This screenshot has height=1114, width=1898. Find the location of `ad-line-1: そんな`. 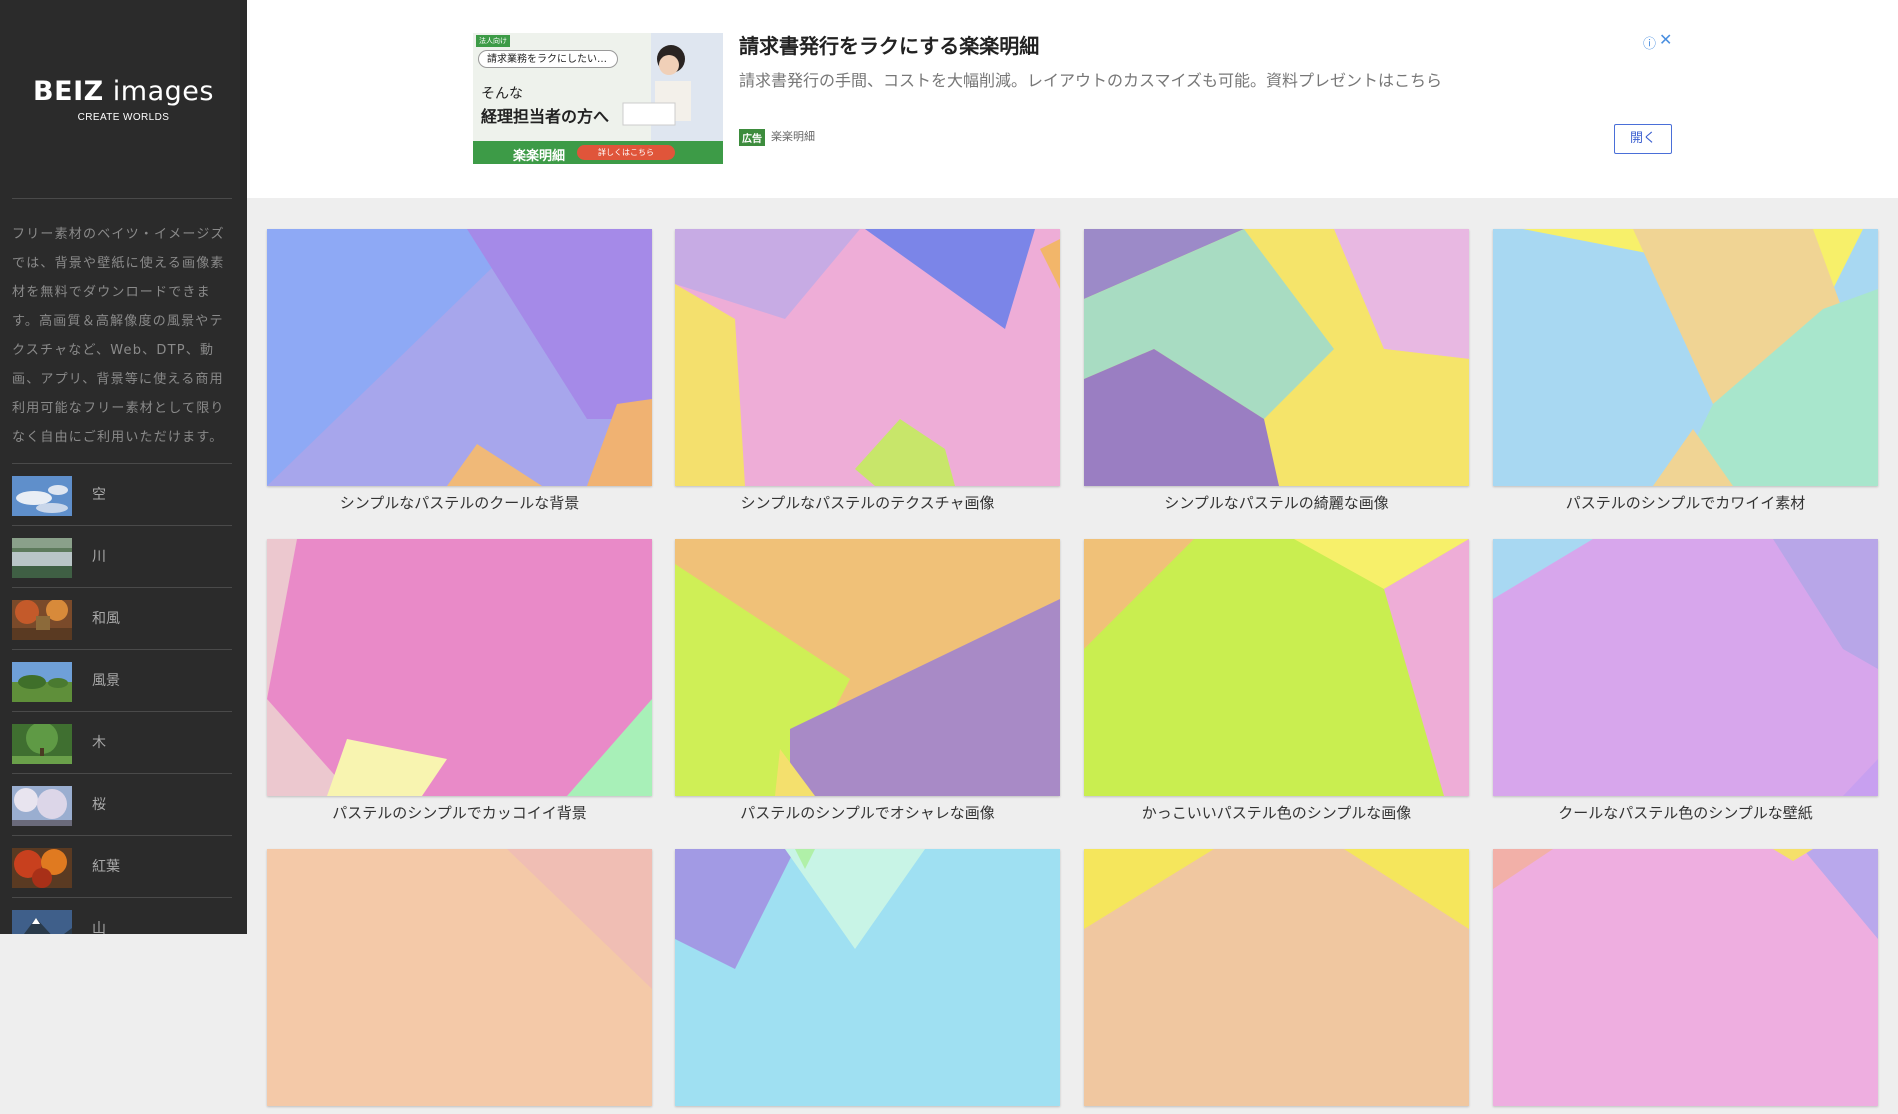

ad-line-1: そんな is located at coordinates (502, 94).